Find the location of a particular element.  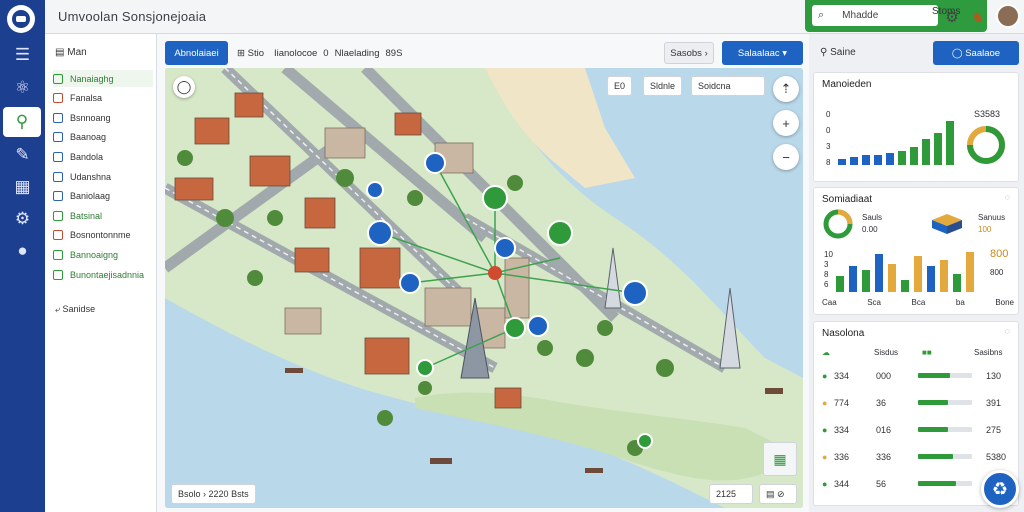

card-title: Nasolona is located at coordinates (843, 333).